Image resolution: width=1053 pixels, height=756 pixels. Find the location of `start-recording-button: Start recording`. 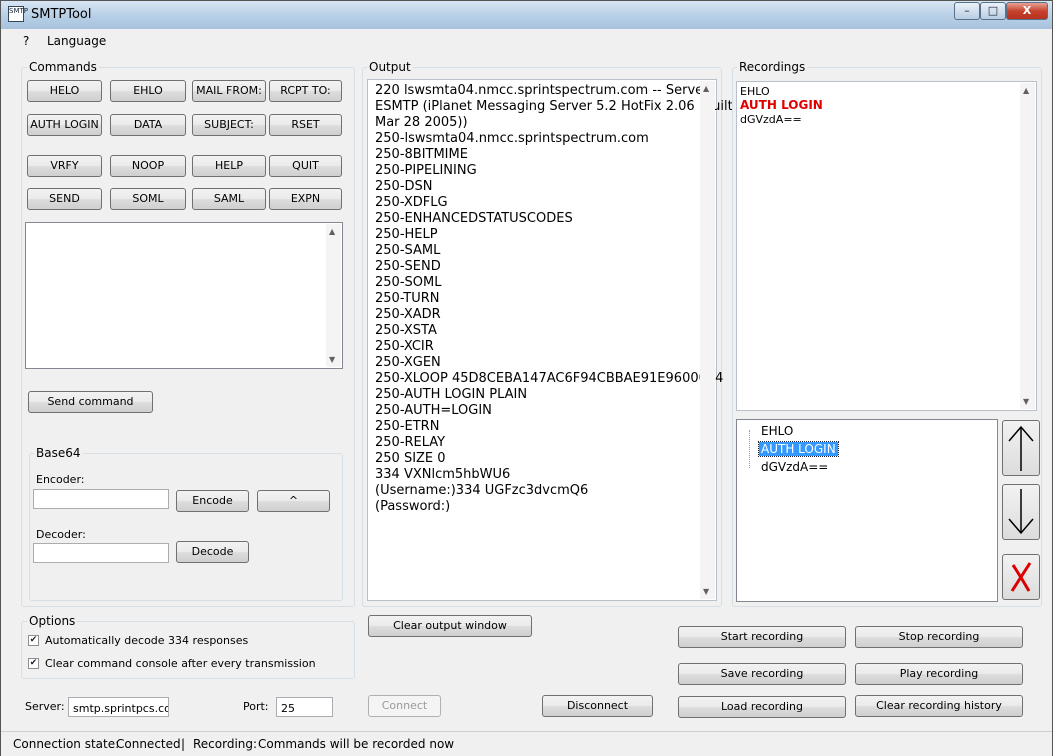

start-recording-button: Start recording is located at coordinates (762, 637).